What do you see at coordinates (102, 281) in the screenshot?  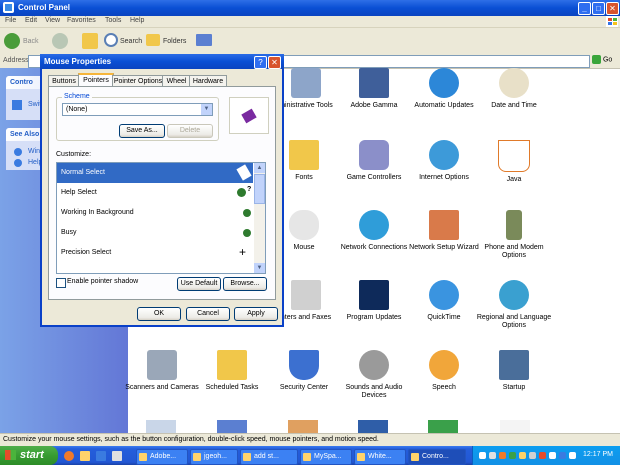 I see `pointer-shadow-label: Enable pointer shadow` at bounding box center [102, 281].